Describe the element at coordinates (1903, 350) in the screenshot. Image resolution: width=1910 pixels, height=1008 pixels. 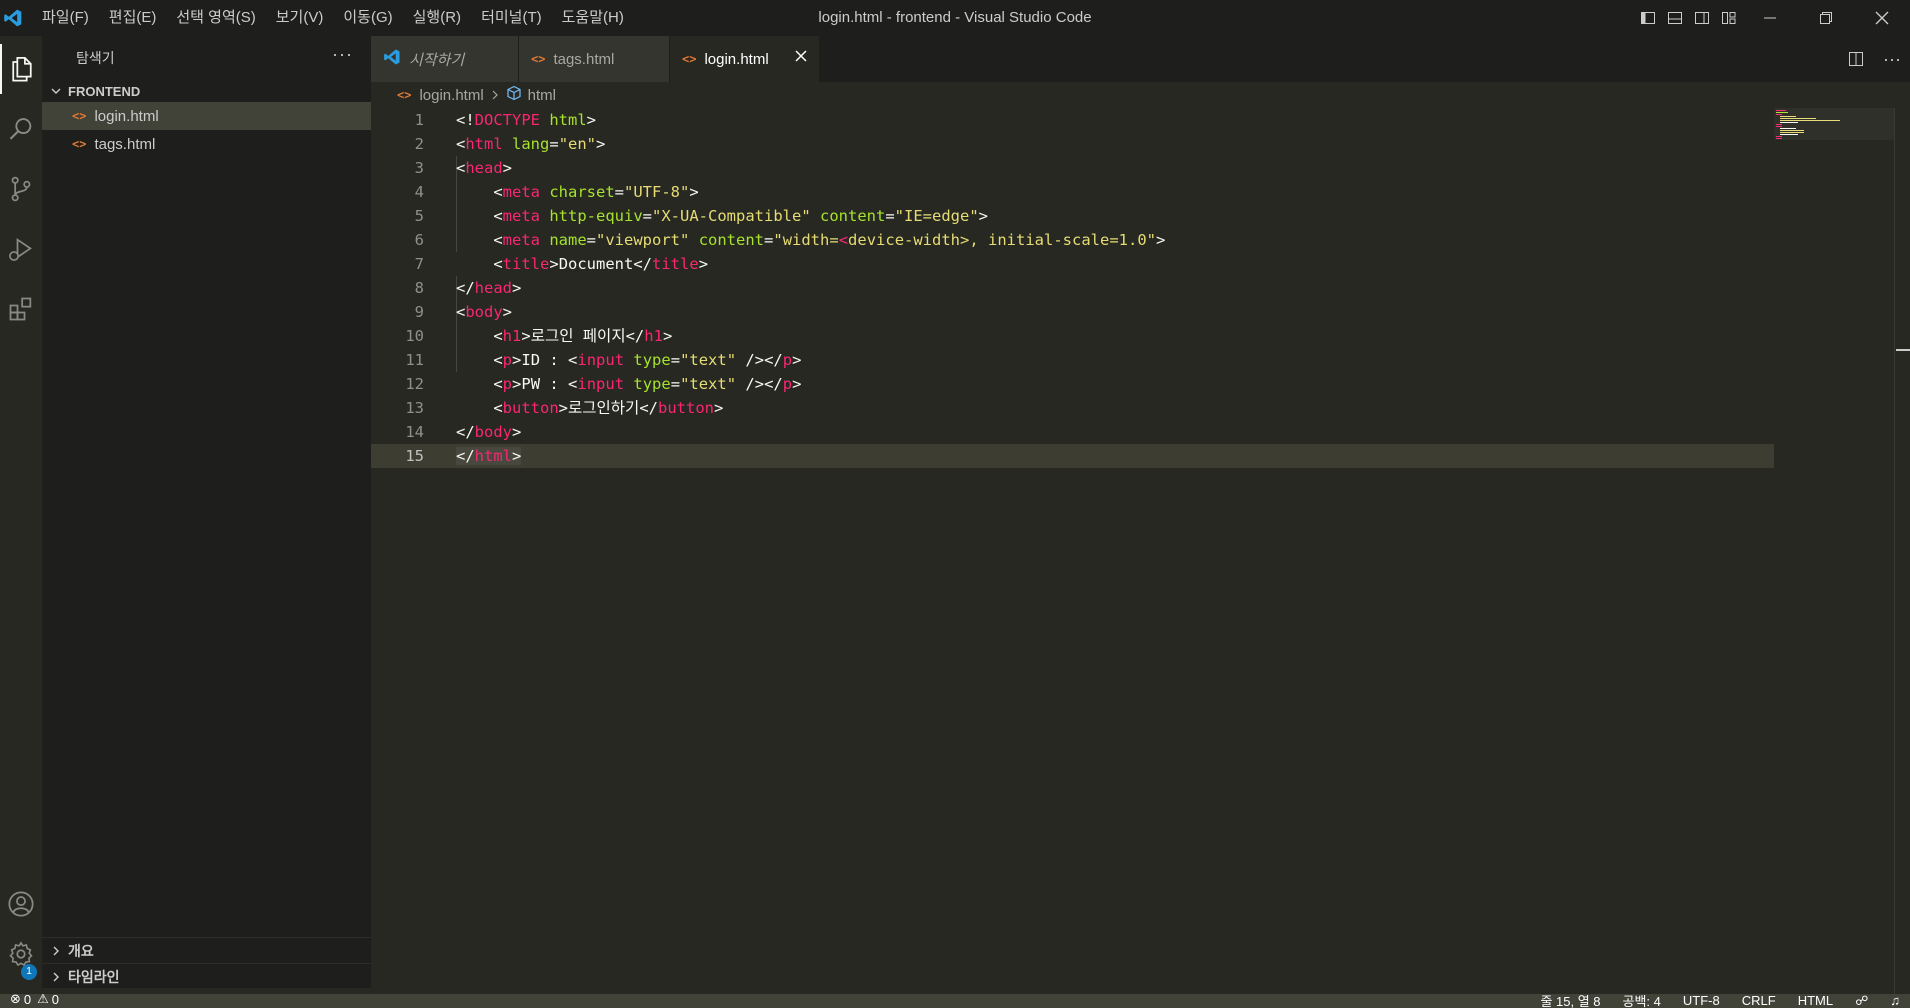
I see `scrollbar-cursor-marker` at that location.